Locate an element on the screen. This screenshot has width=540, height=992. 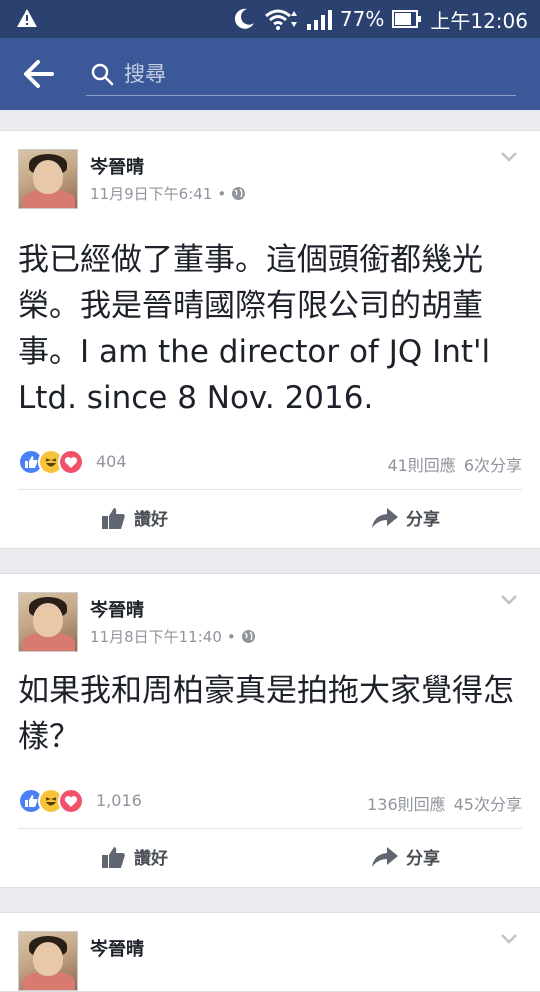
comment-count: 41則回應 is located at coordinates (421, 465).